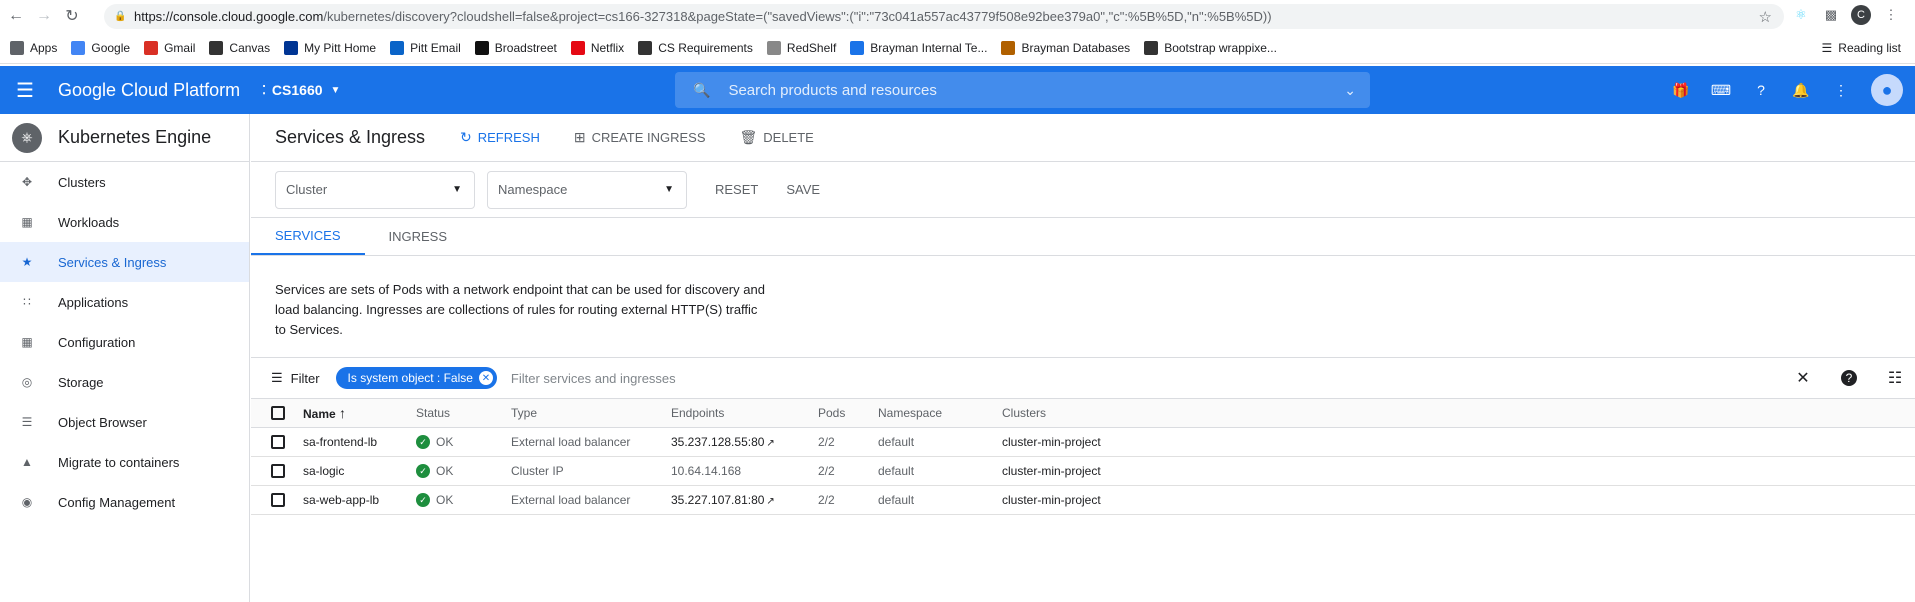 The image size is (1915, 602). I want to click on reset-button: RESET, so click(736, 189).